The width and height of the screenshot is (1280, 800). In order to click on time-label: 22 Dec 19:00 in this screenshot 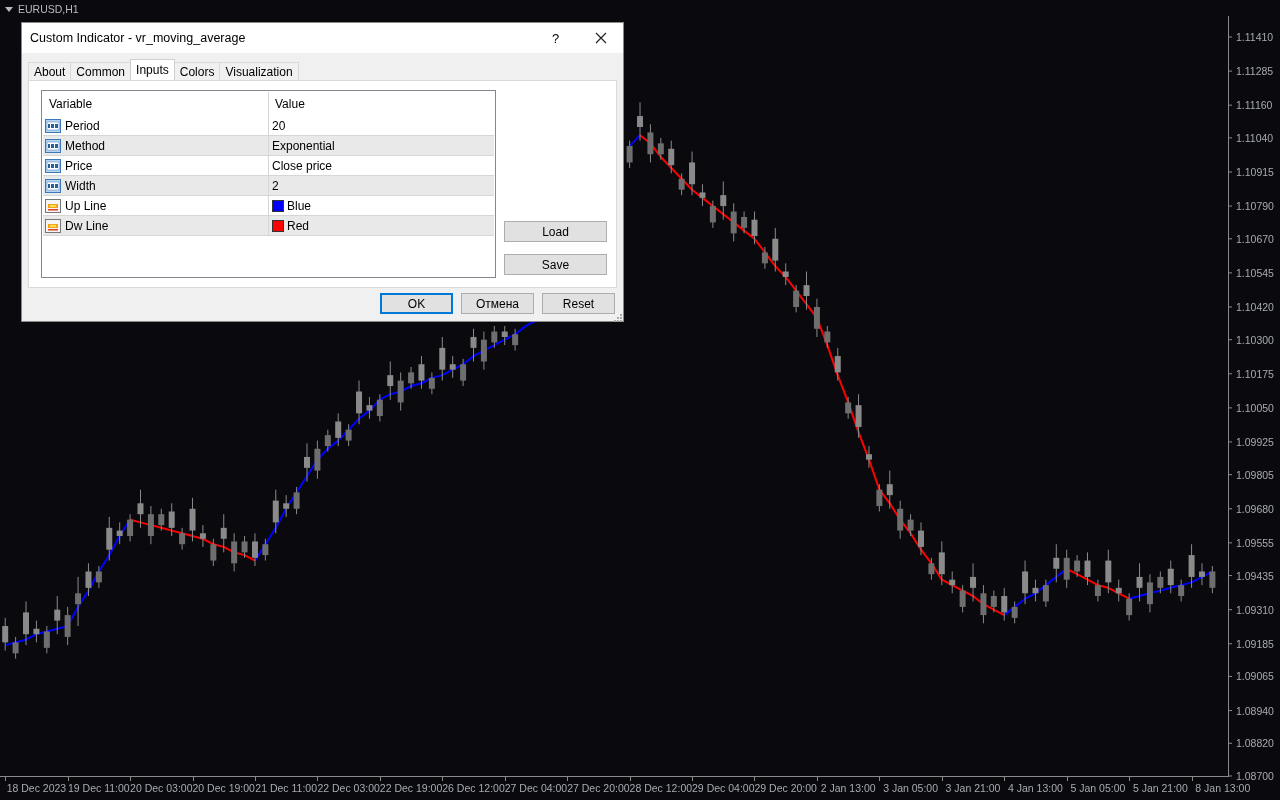, I will do `click(411, 788)`.